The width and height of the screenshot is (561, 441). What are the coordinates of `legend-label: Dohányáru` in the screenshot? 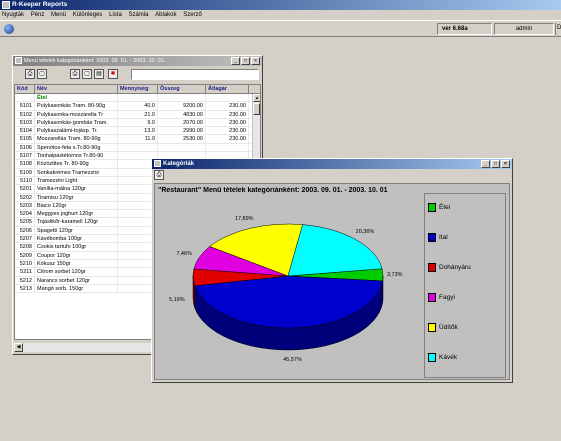 It's located at (455, 267).